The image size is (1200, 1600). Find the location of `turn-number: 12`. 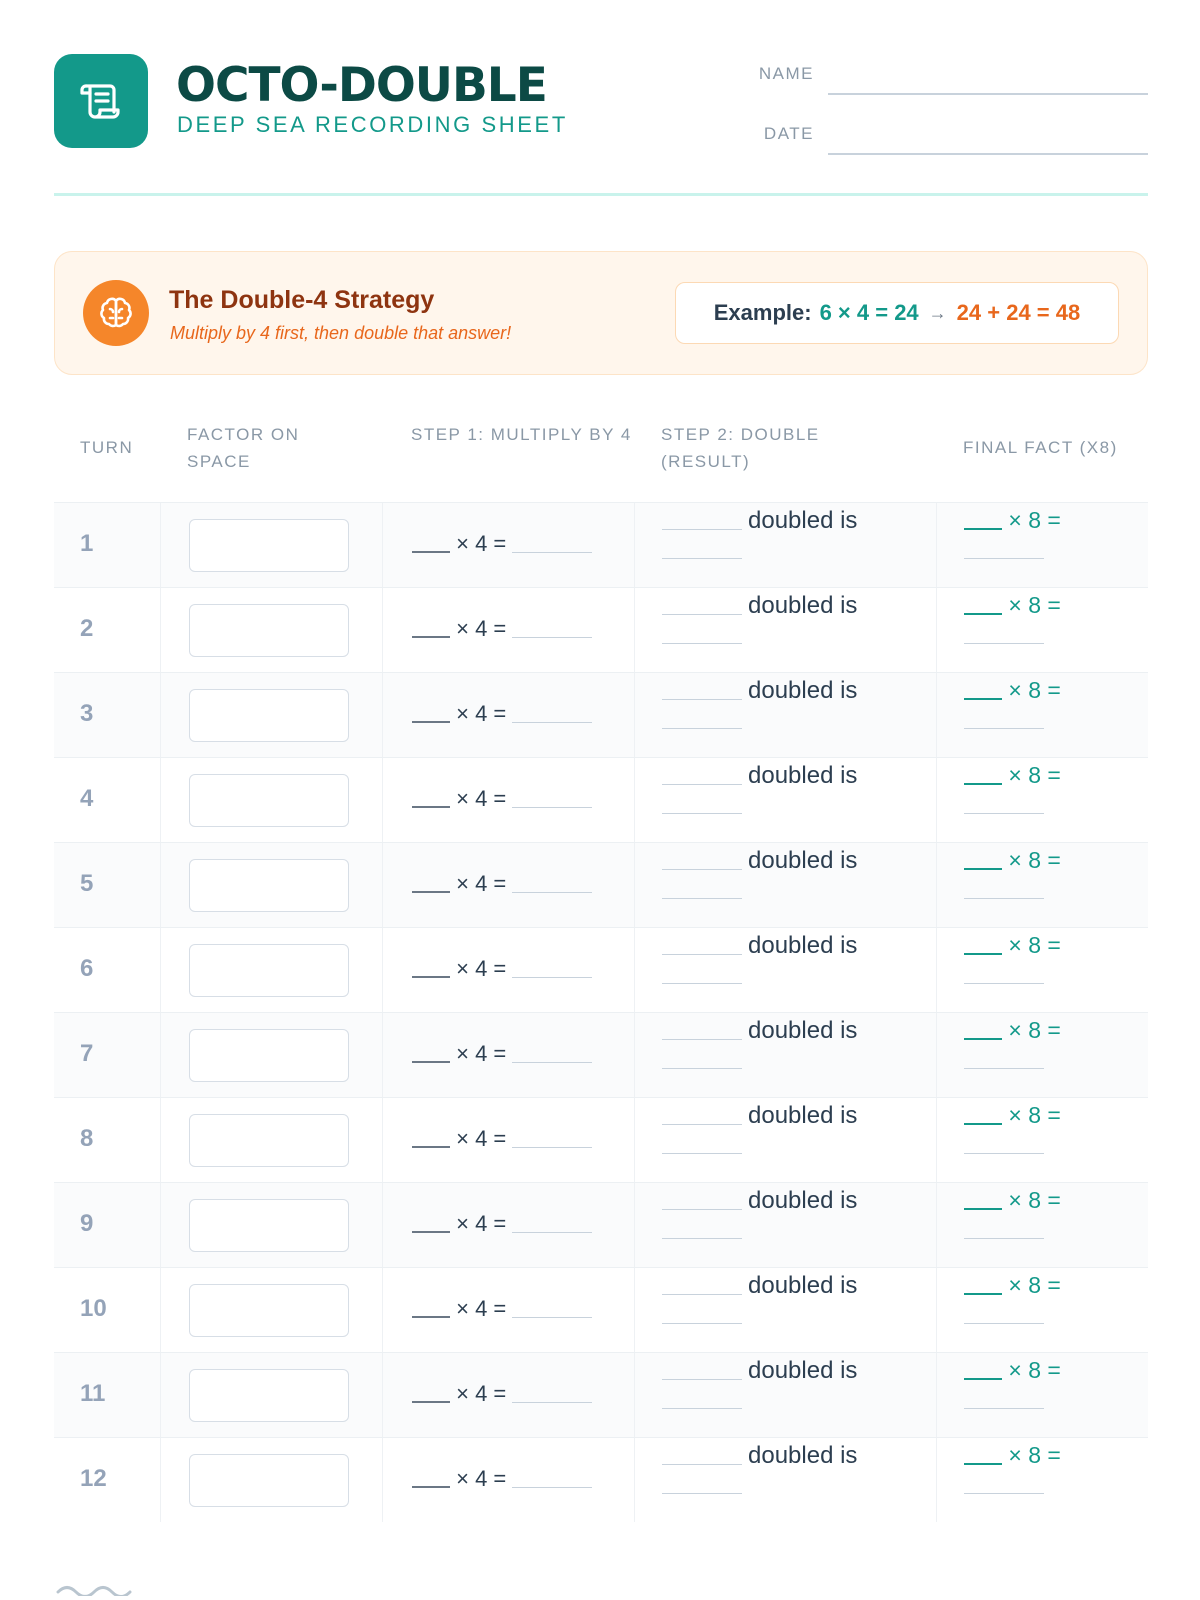

turn-number: 12 is located at coordinates (93, 1478).